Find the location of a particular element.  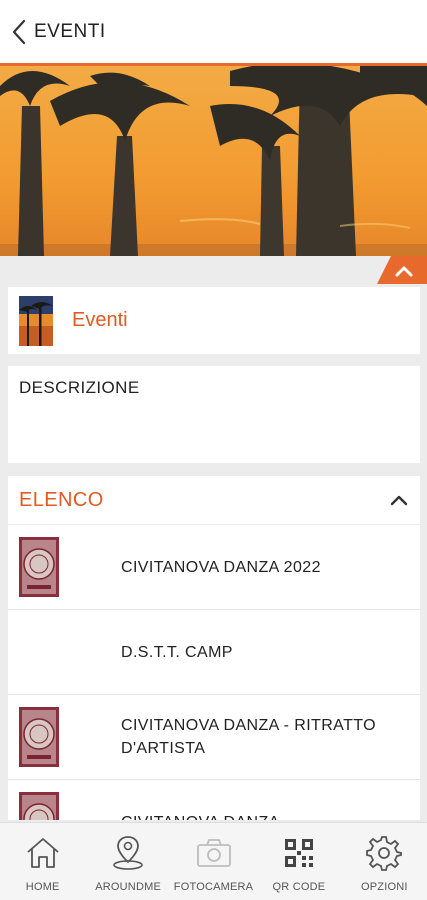

bottom-tab-bar: HOME AROUNDME FOTOCAMERA QR CODE OPZIONI is located at coordinates (213, 861).